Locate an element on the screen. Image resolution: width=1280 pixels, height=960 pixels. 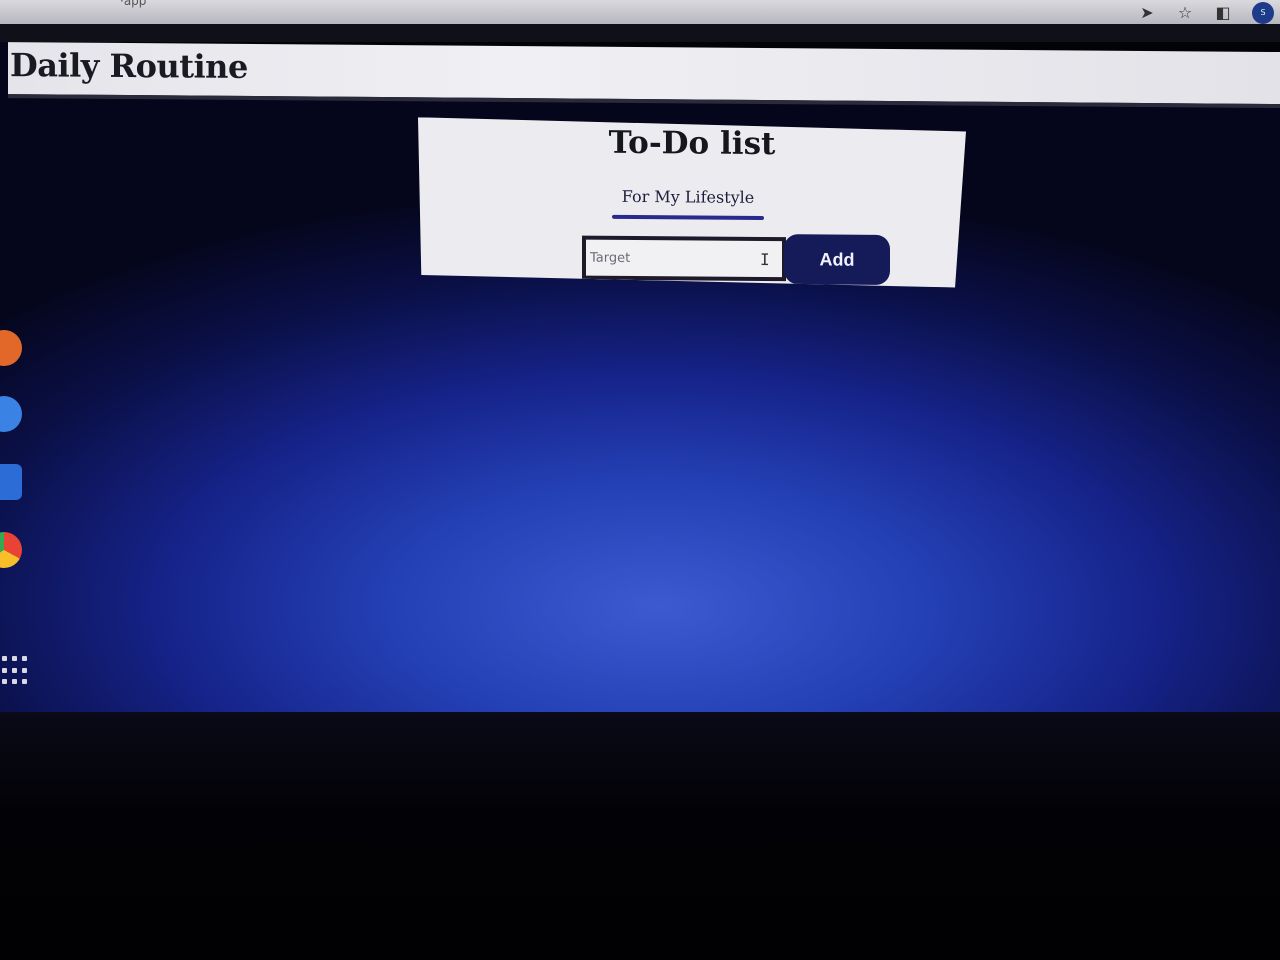
browser-actions: ➤ ☆ ◧ S is located at coordinates (1206, 13).